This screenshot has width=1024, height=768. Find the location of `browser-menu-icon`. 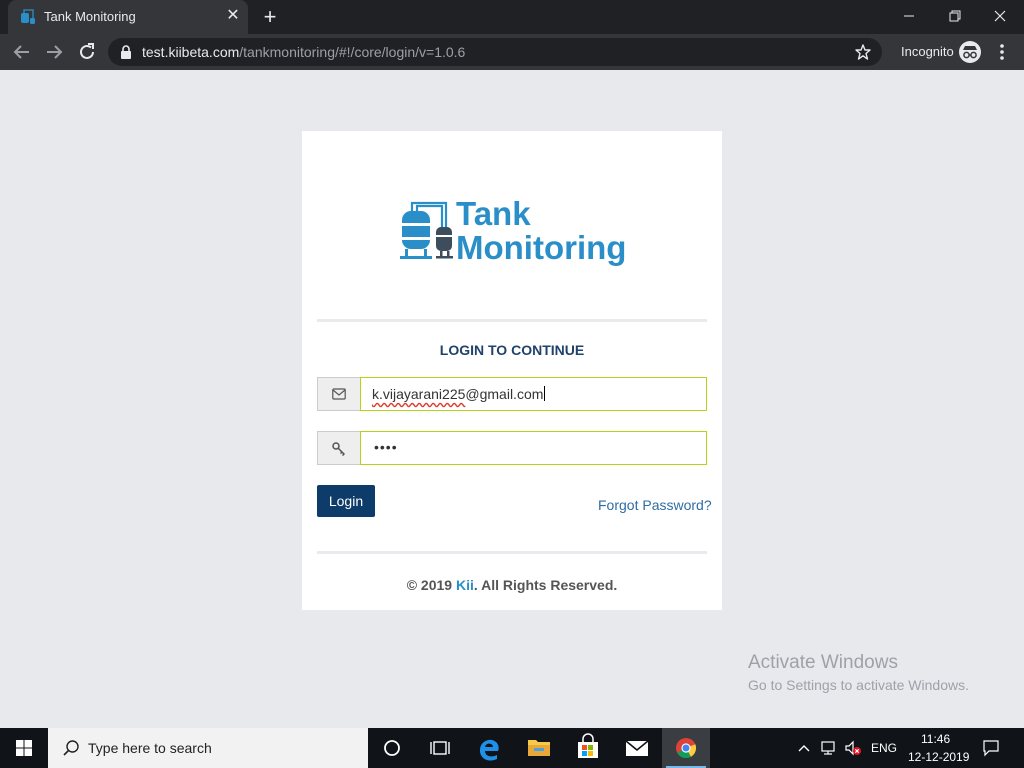

browser-menu-icon is located at coordinates (1002, 52).